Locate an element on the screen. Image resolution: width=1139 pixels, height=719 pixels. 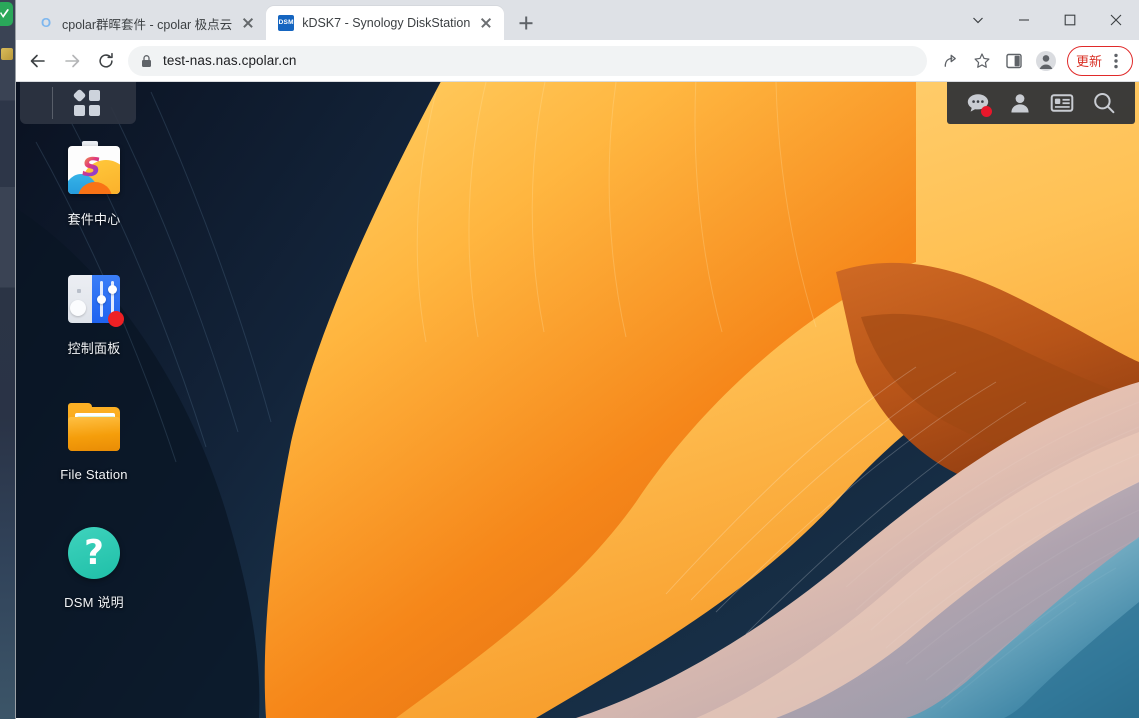
package-s-letter: S is located at coordinates (91, 168).